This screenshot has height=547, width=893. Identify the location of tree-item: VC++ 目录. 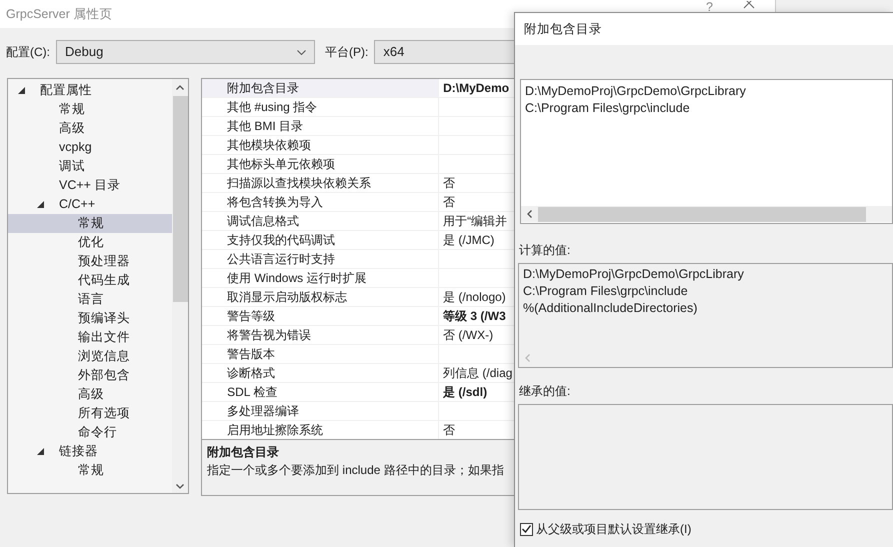
(90, 185).